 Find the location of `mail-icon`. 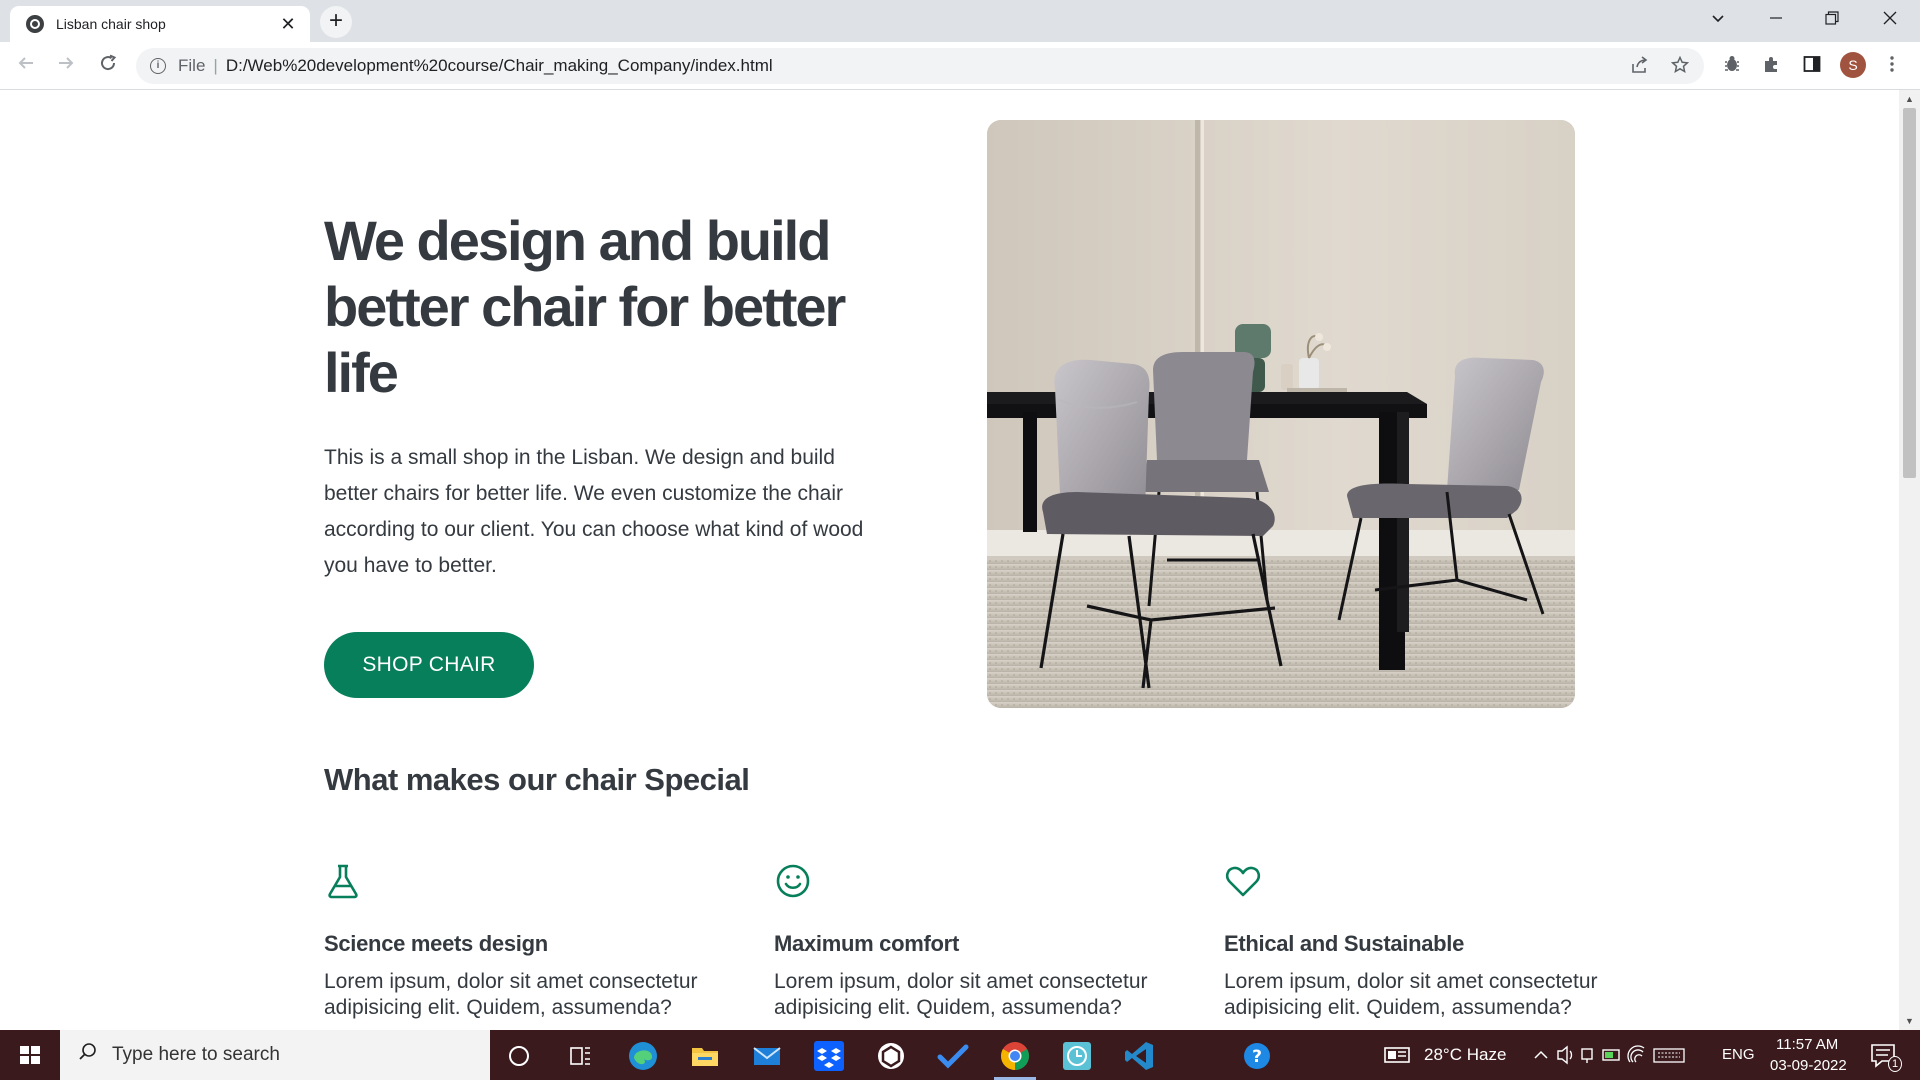

mail-icon is located at coordinates (767, 1056).